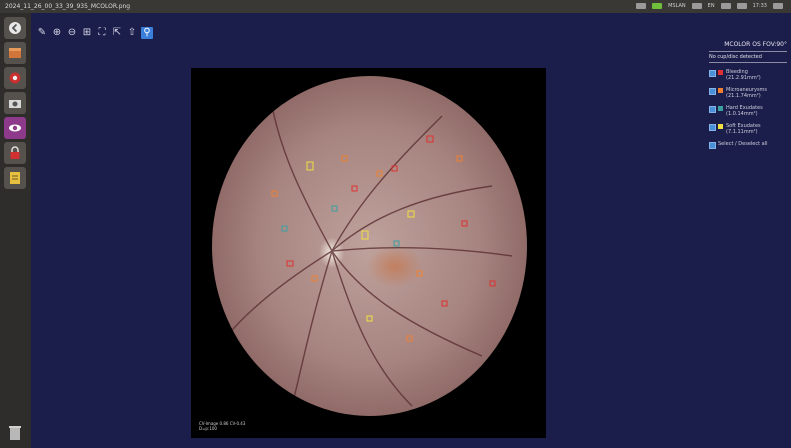  What do you see at coordinates (743, 144) in the screenshot?
I see `select-all-label: Select / Deselect all` at bounding box center [743, 144].